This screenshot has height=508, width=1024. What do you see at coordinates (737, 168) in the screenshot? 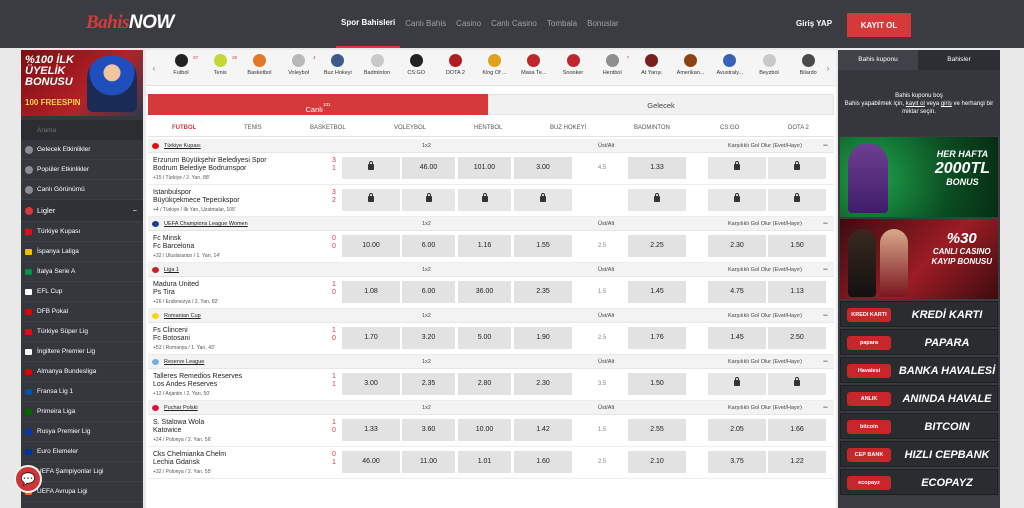
I see `odds-button-ky` at bounding box center [737, 168].